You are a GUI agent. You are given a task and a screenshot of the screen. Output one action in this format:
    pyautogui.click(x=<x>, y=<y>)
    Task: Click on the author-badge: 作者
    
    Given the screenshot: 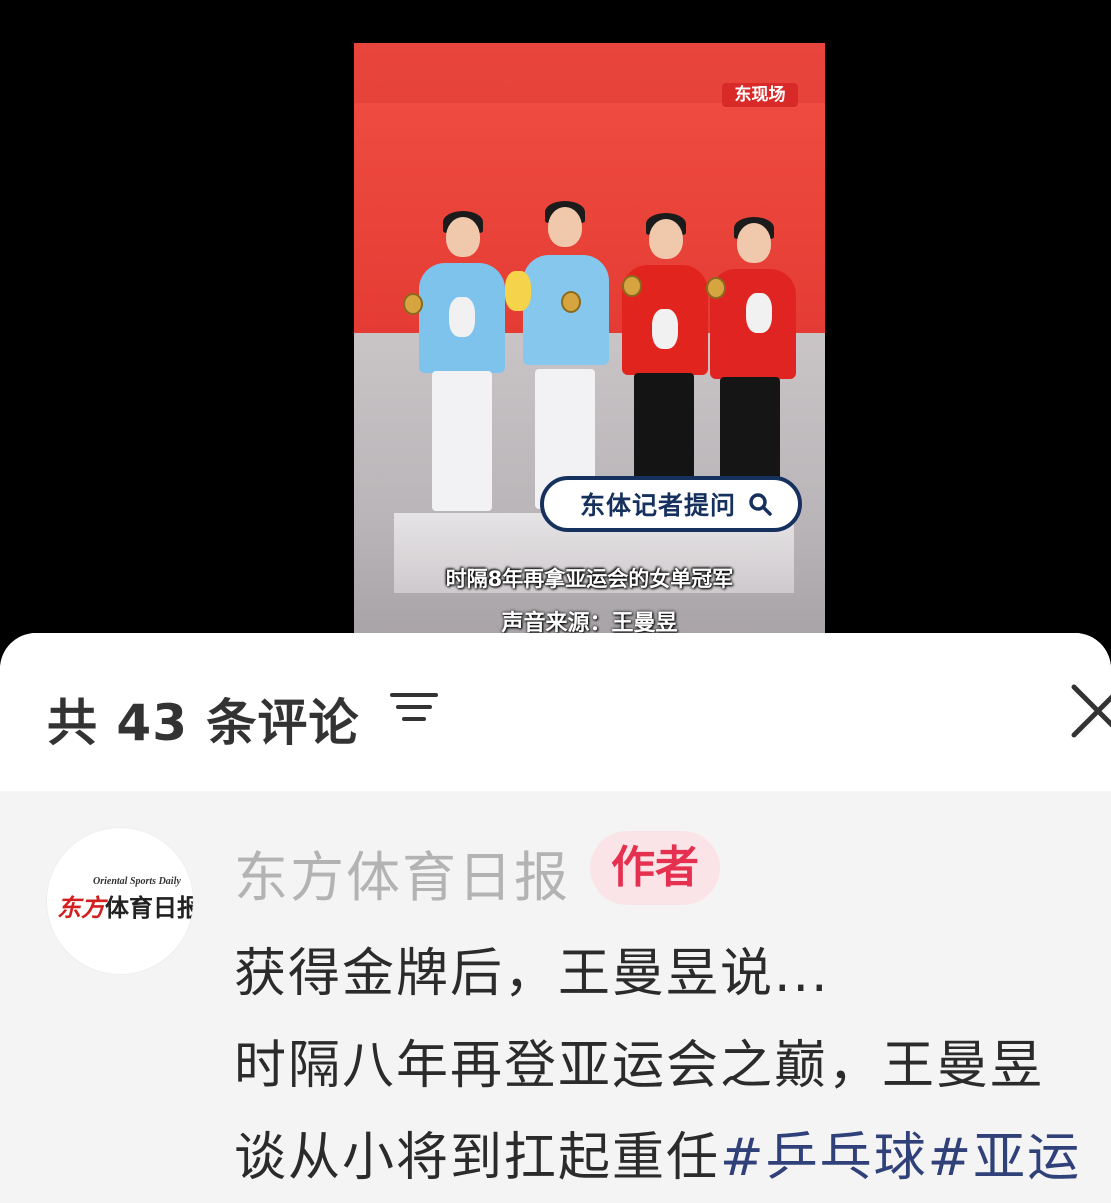 What is the action you would take?
    pyautogui.click(x=655, y=868)
    